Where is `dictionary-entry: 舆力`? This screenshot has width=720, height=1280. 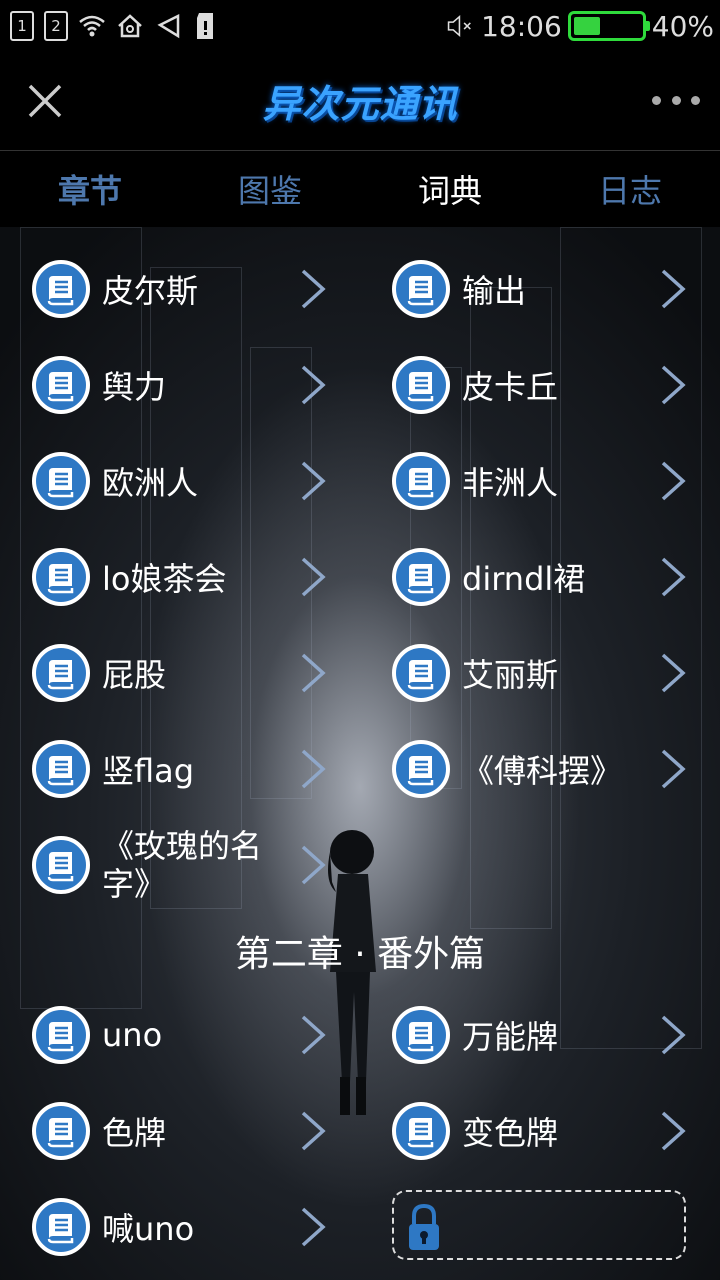 dictionary-entry: 舆力 is located at coordinates (182, 385).